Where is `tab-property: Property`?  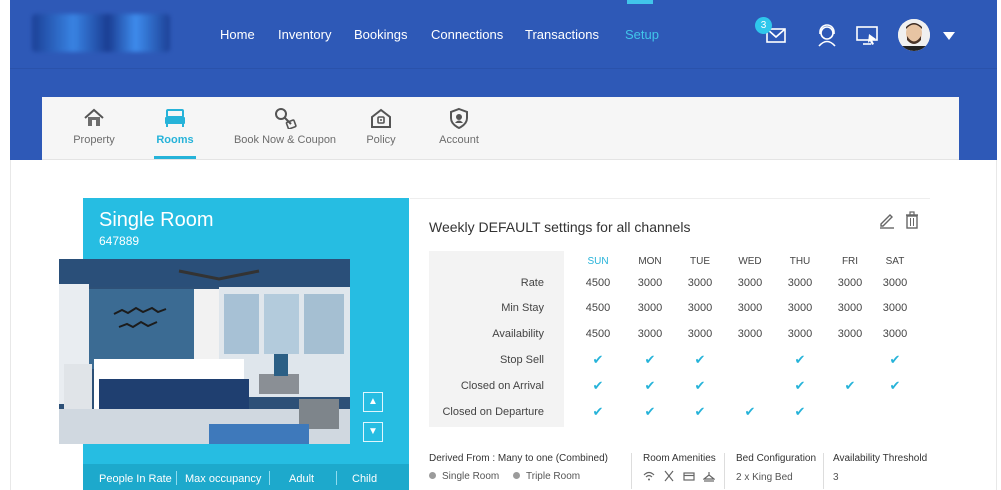
tab-property: Property is located at coordinates (94, 126).